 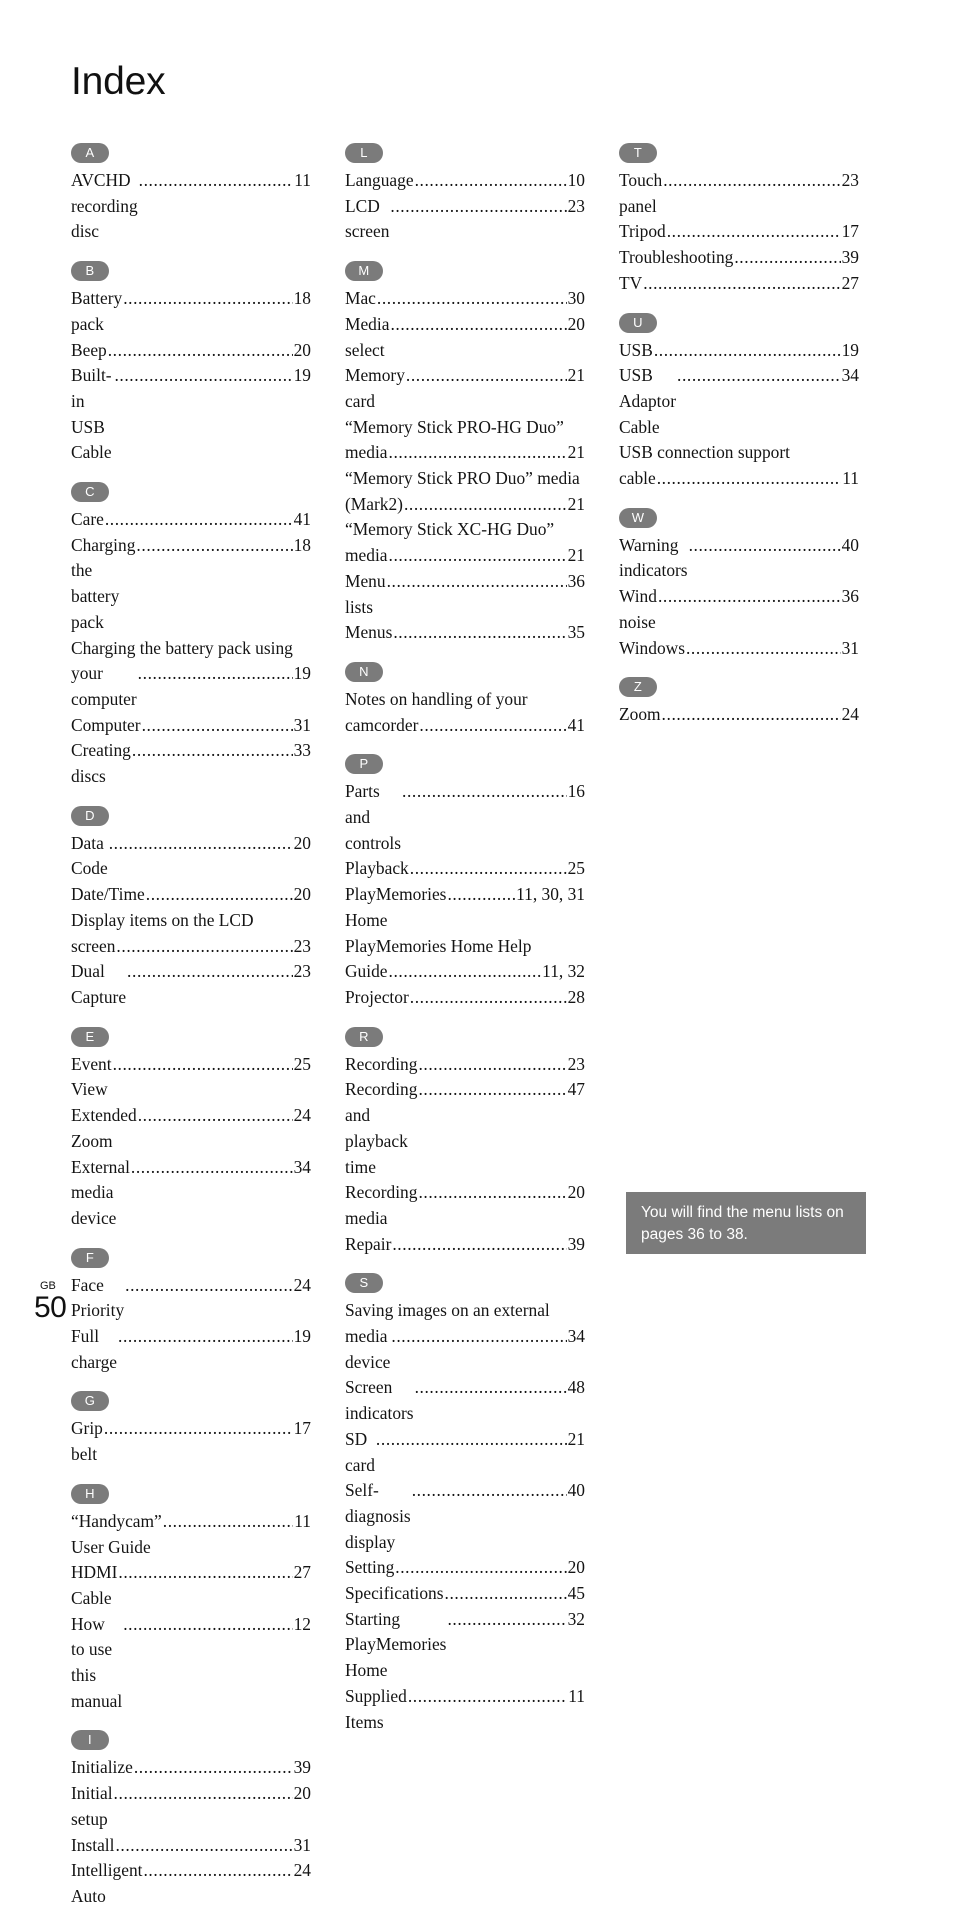 I want to click on index-entry: Playback 25, so click(x=465, y=869).